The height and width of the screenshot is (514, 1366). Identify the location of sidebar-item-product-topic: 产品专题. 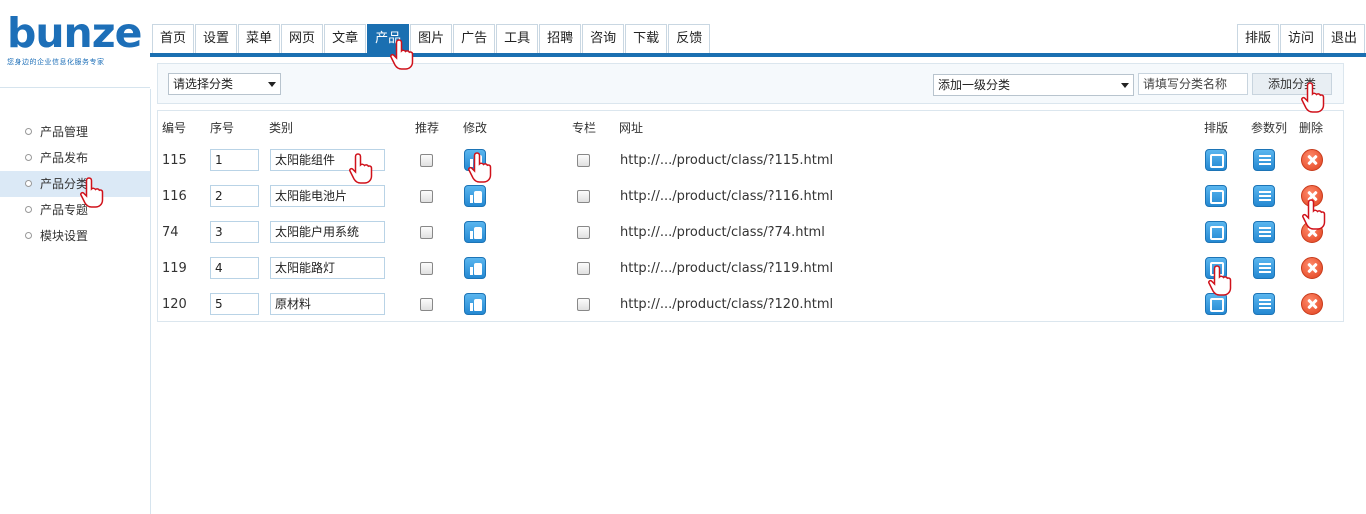
(75, 210).